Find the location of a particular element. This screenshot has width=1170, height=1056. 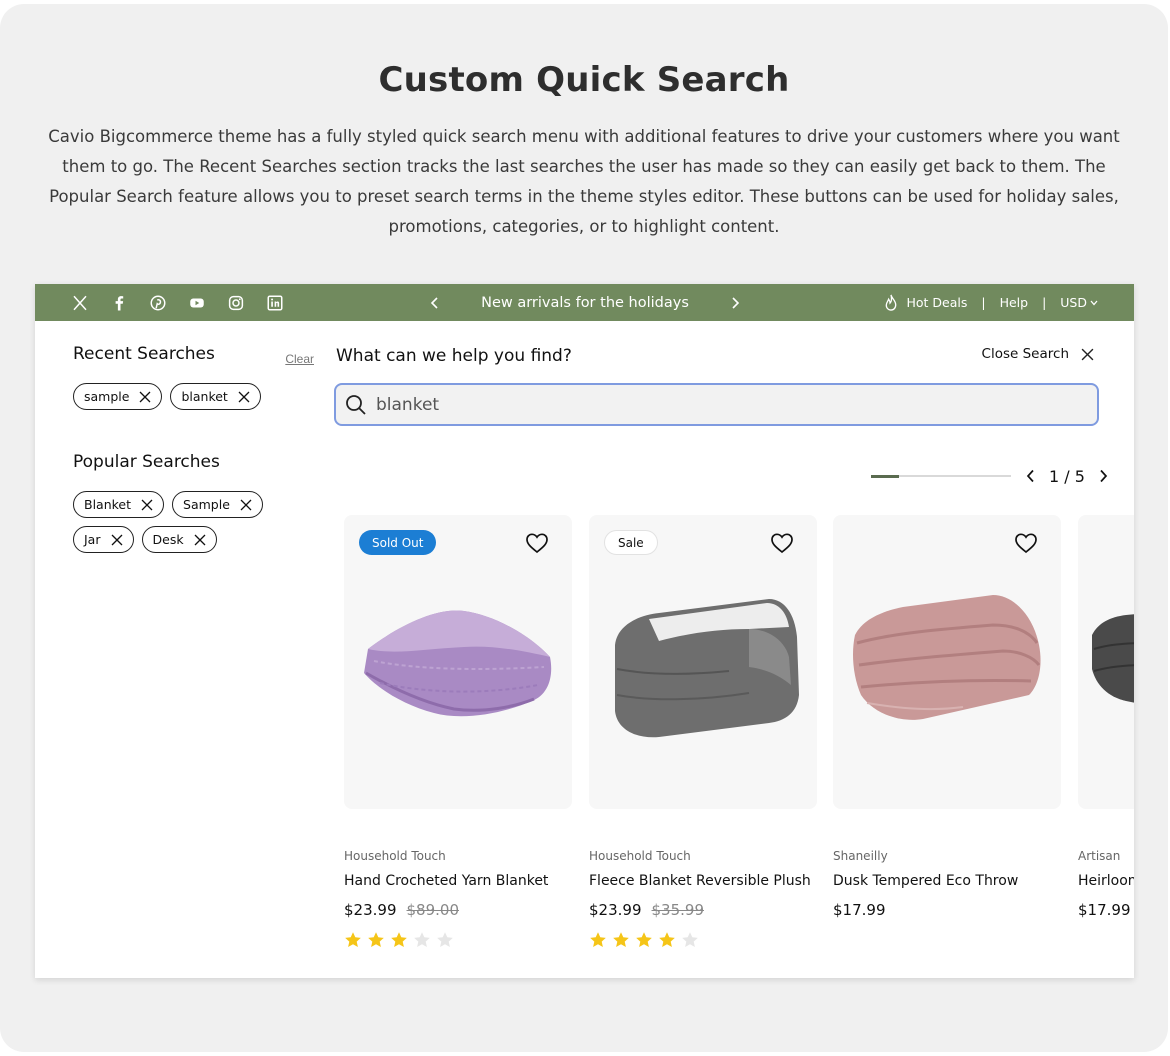

product-brand: Shaneilly is located at coordinates (860, 856).